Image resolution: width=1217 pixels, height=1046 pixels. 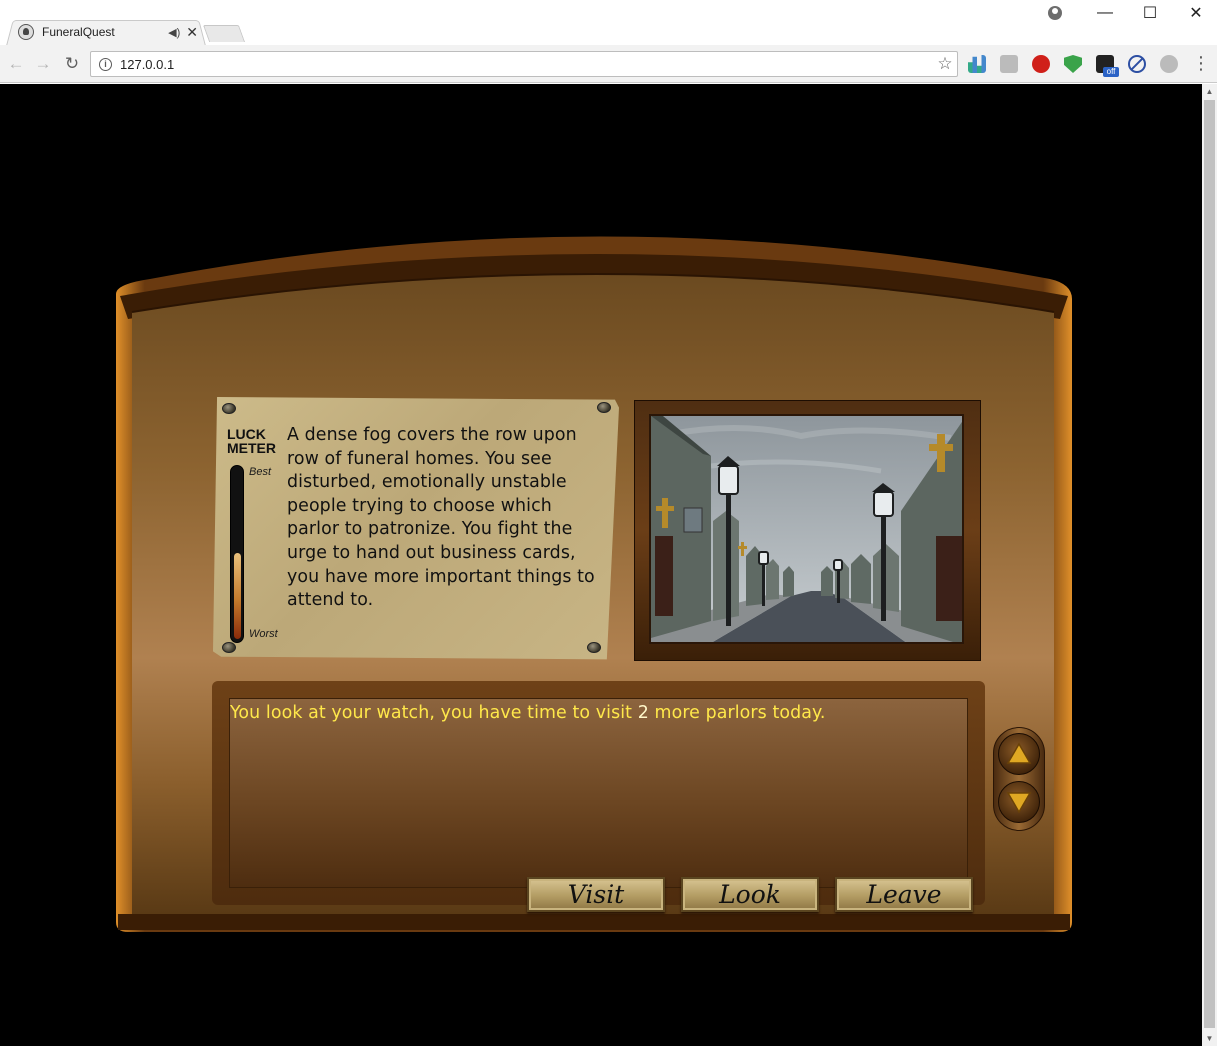 I want to click on scrollbar-up-arrow-icon: ▲, so click(x=1209, y=91).